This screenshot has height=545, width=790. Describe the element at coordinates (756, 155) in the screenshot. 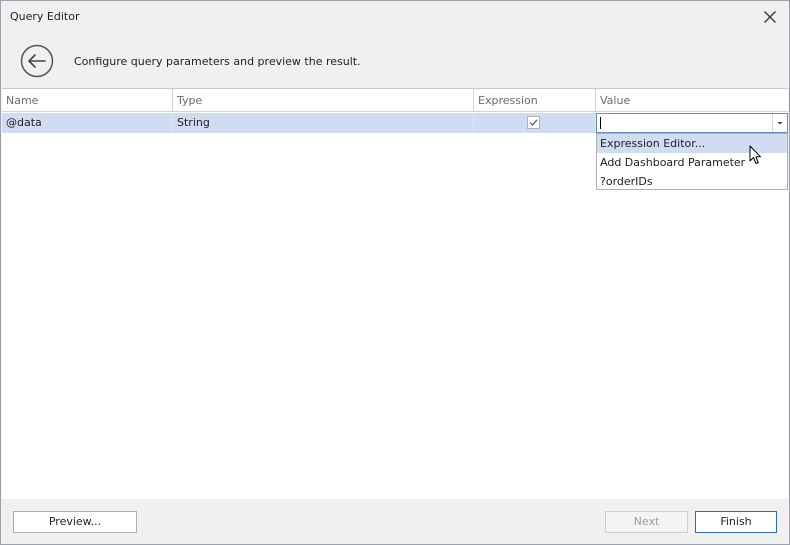

I see `mouse-pointer-icon` at that location.